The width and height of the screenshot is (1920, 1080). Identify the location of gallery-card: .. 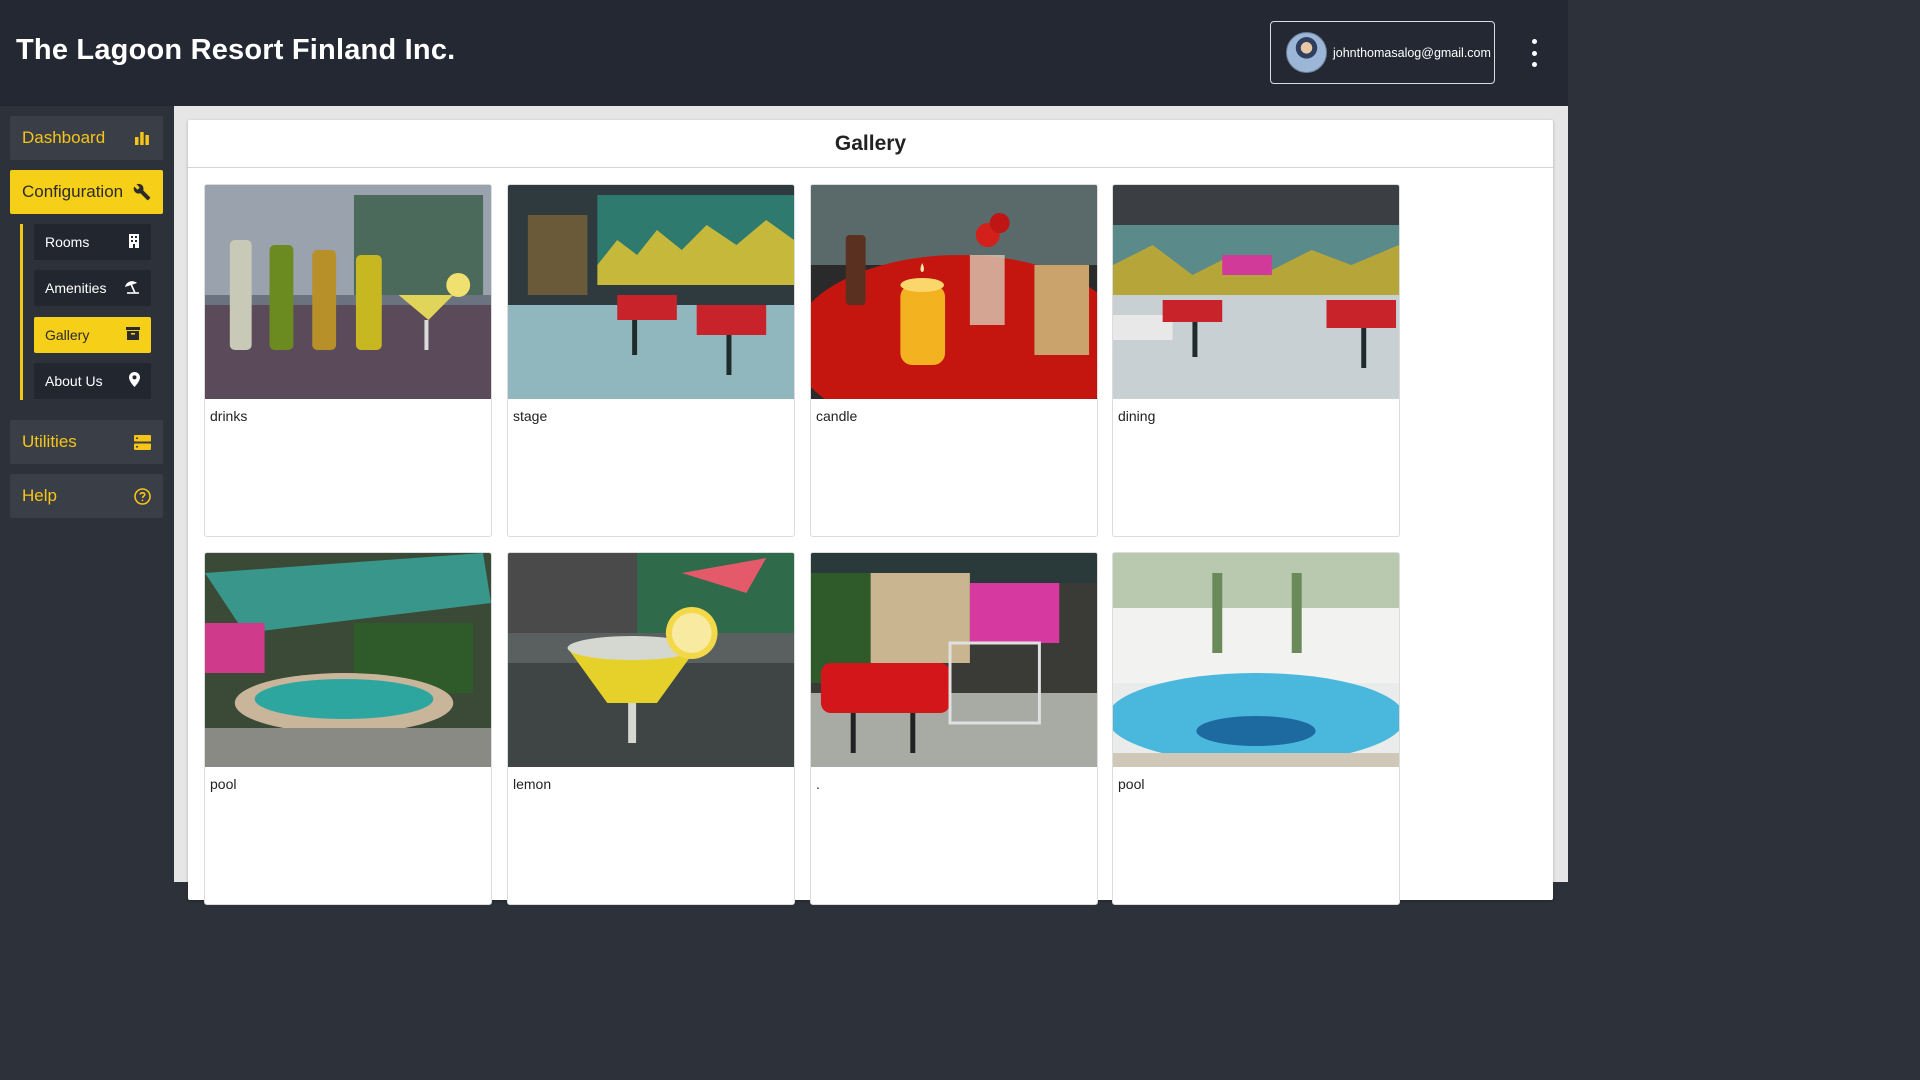
(954, 728).